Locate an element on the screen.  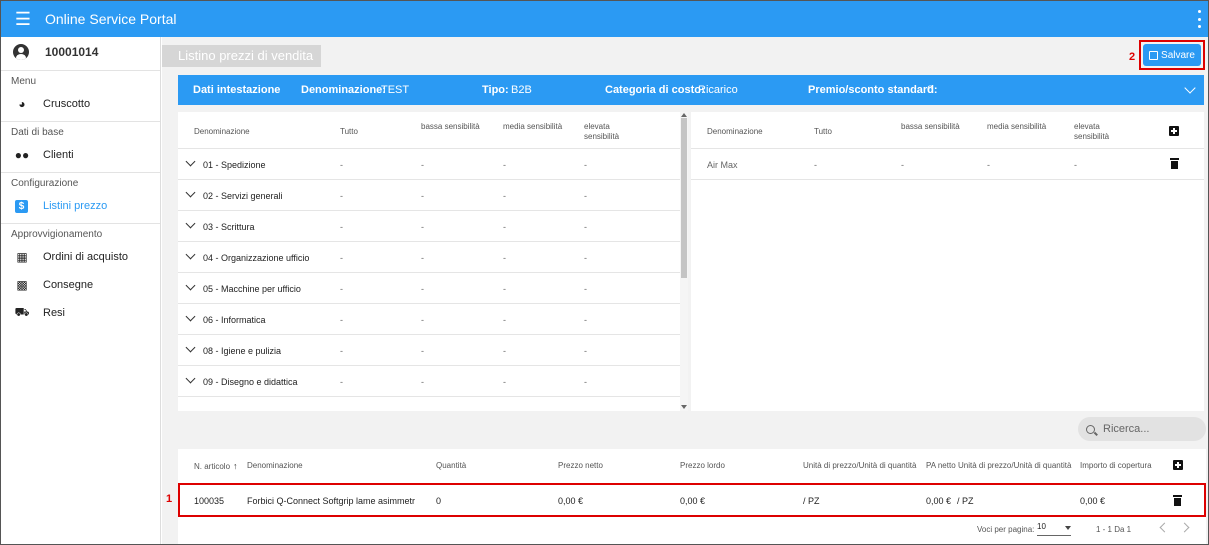
column-header: PA netto is located at coordinates (941, 465).